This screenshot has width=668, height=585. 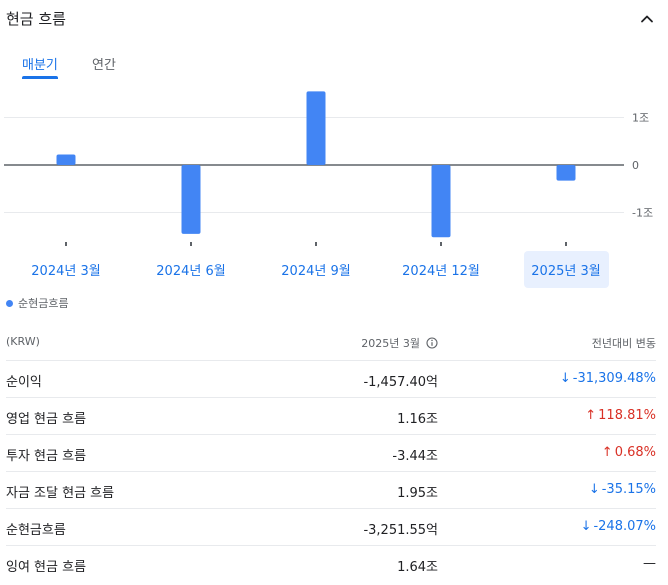 What do you see at coordinates (417, 419) in the screenshot?
I see `row-value: 1.16조` at bounding box center [417, 419].